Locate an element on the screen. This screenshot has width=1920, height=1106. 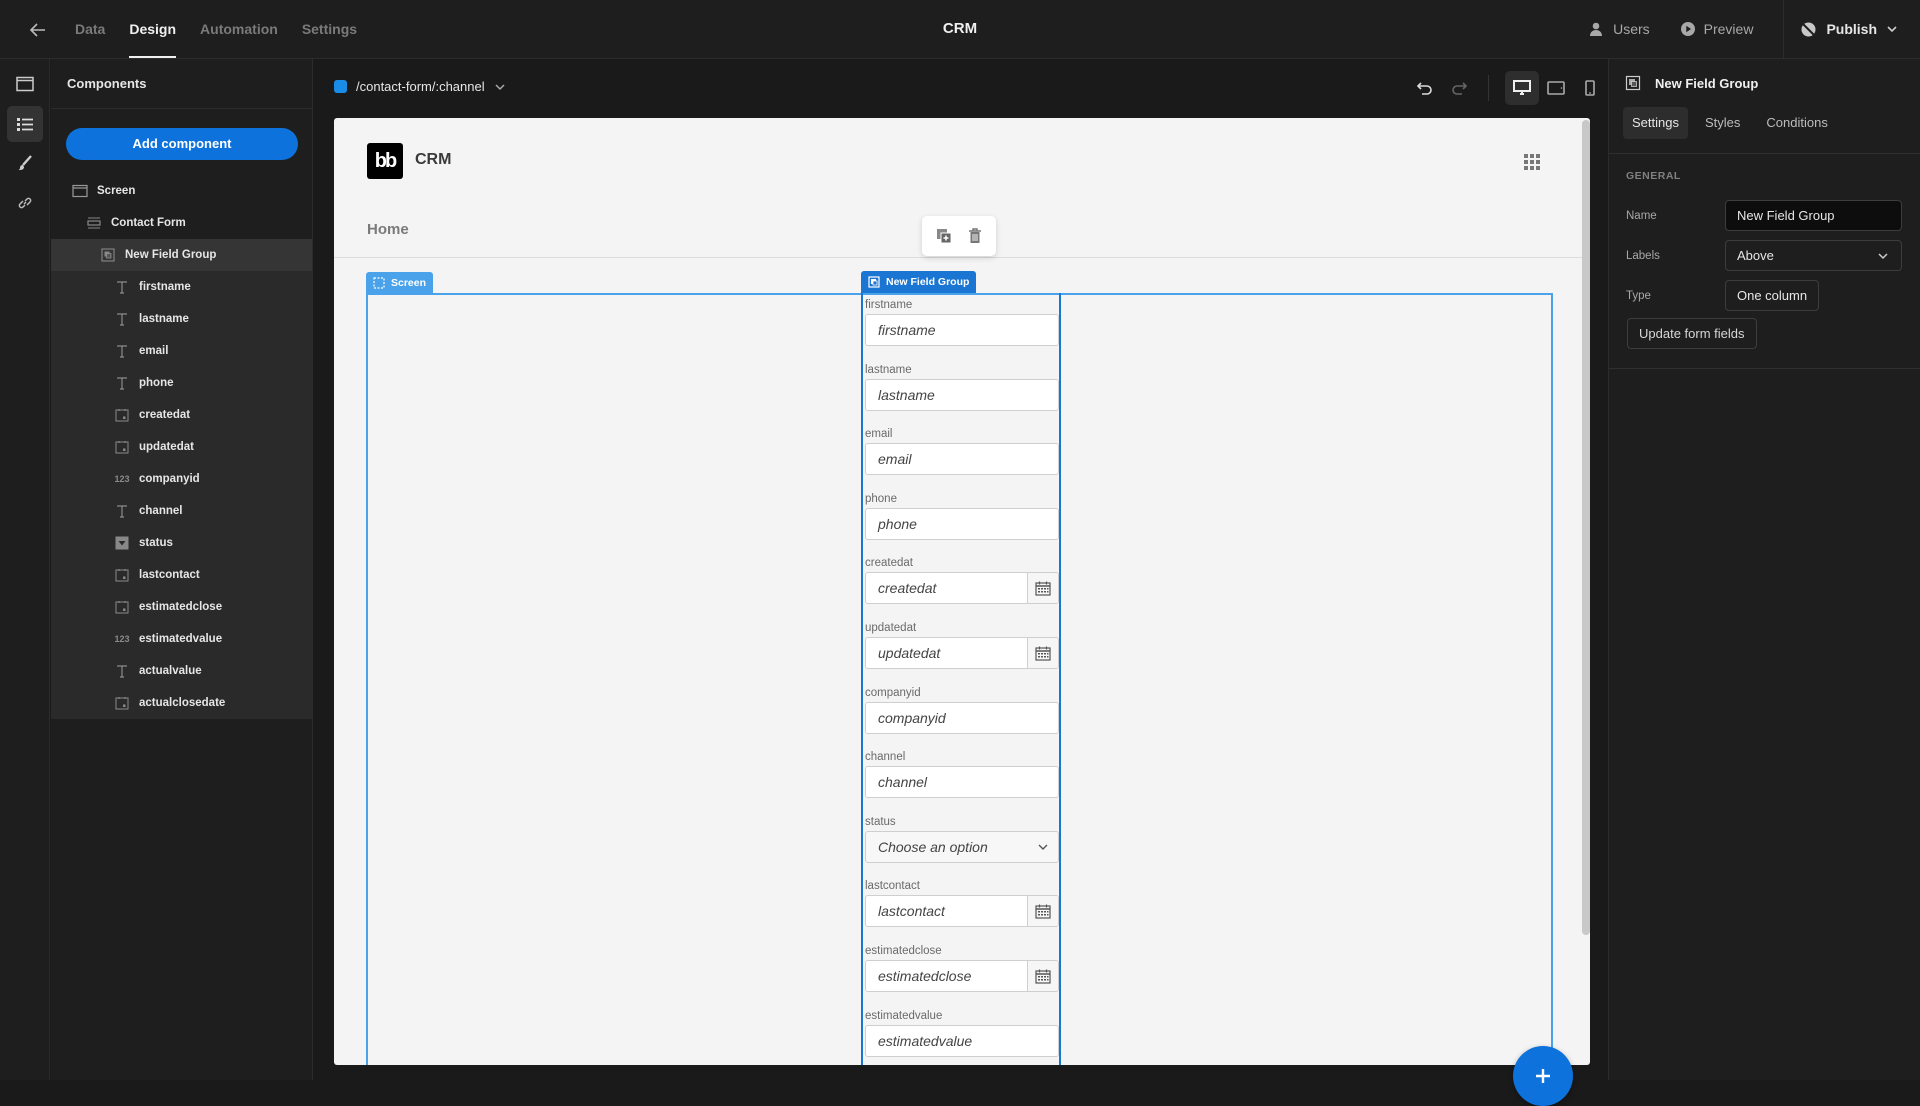
components-button is located at coordinates (25, 124).